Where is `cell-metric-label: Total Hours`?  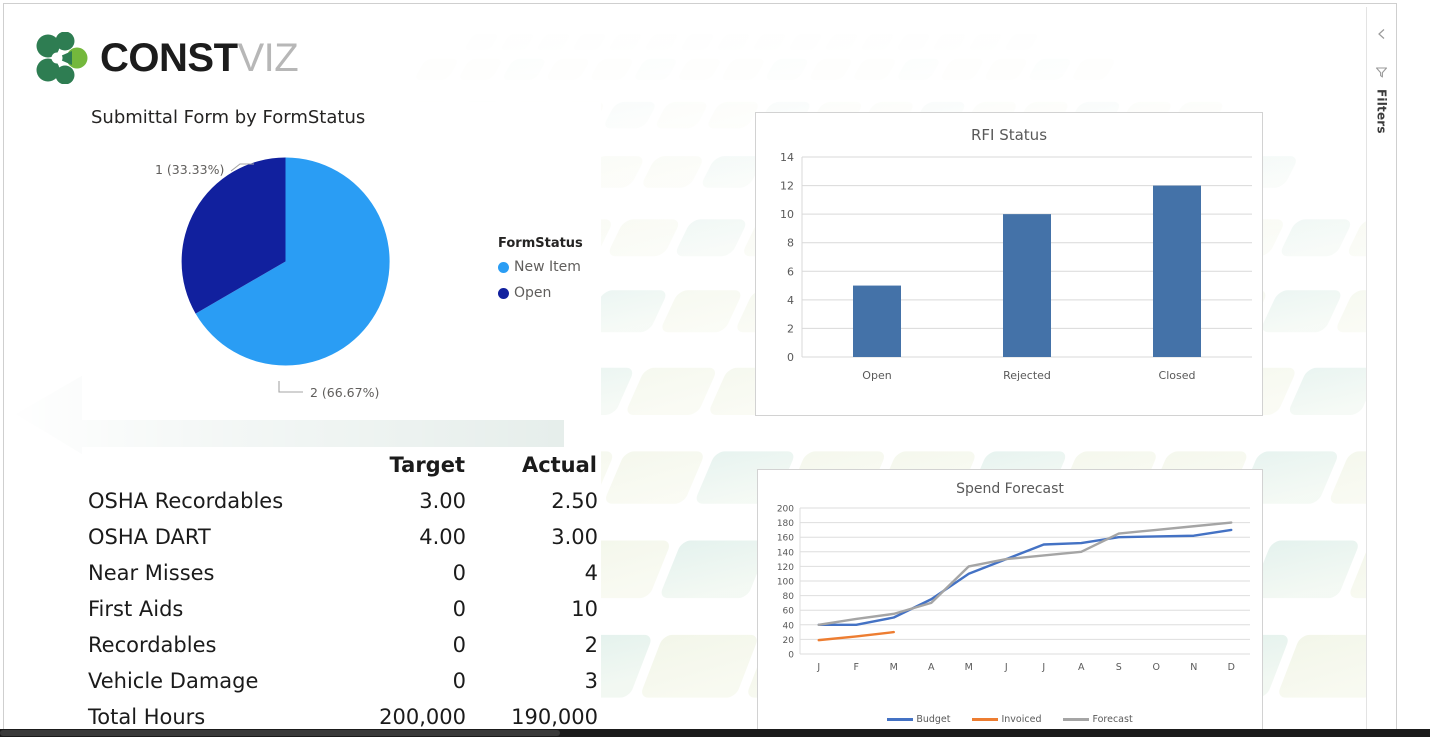
cell-metric-label: Total Hours is located at coordinates (147, 717).